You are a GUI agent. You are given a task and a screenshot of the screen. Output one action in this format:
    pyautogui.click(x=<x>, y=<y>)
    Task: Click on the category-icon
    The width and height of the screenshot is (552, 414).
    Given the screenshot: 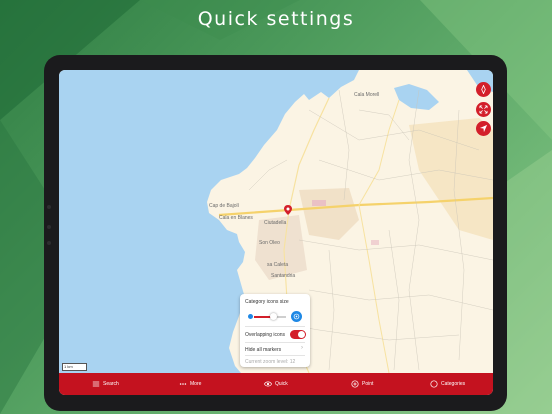 What is the action you would take?
    pyautogui.click(x=296, y=316)
    